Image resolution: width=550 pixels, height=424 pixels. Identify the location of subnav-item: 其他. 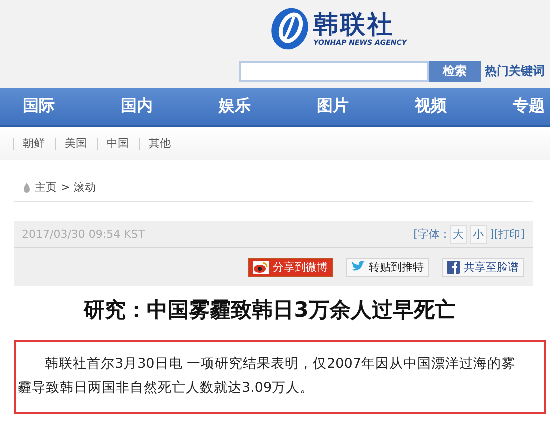
(160, 144).